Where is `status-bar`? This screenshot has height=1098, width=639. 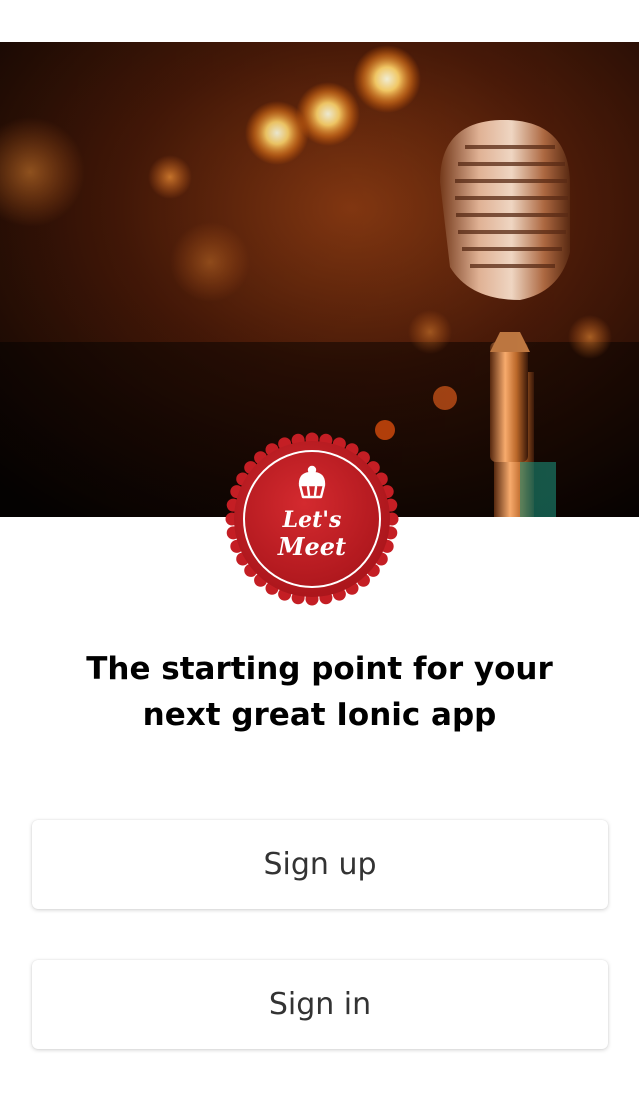
status-bar is located at coordinates (319, 21).